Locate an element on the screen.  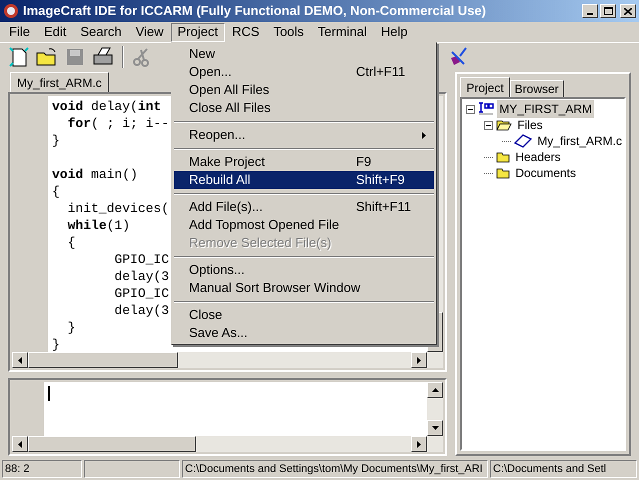
menu-item: View is located at coordinates (149, 32).